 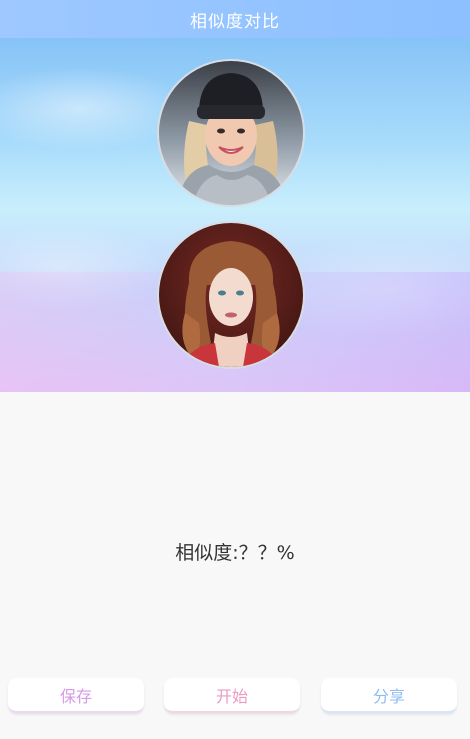 I want to click on page-title: 相似度对比, so click(x=235, y=21).